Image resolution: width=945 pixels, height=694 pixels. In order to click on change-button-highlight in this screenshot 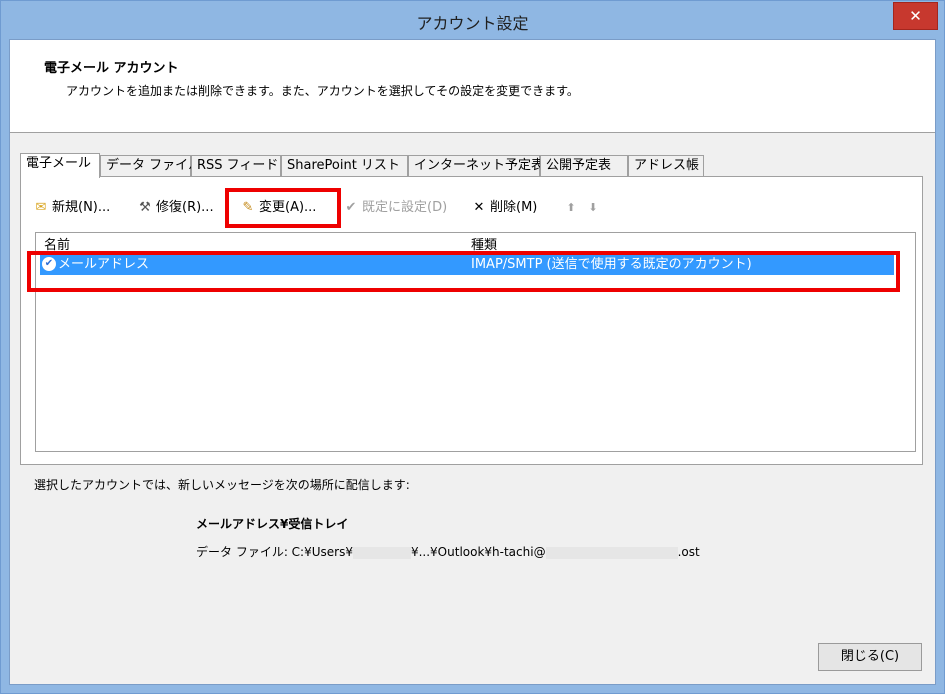, I will do `click(283, 208)`.